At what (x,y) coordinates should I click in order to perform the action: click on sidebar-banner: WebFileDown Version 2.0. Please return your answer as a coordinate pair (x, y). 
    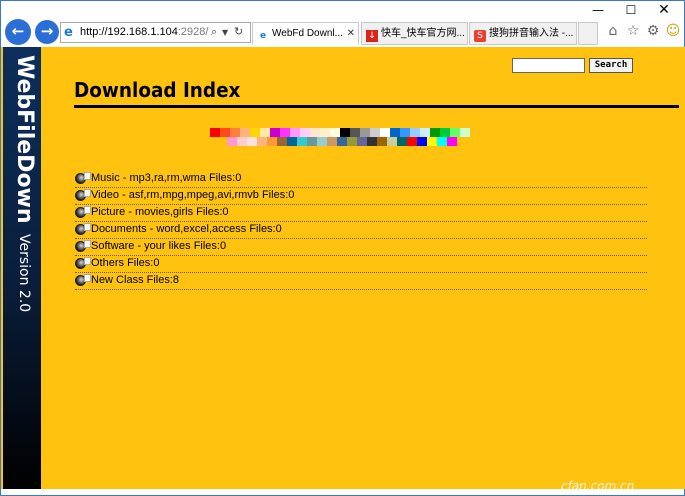
    Looking at the image, I should click on (22, 268).